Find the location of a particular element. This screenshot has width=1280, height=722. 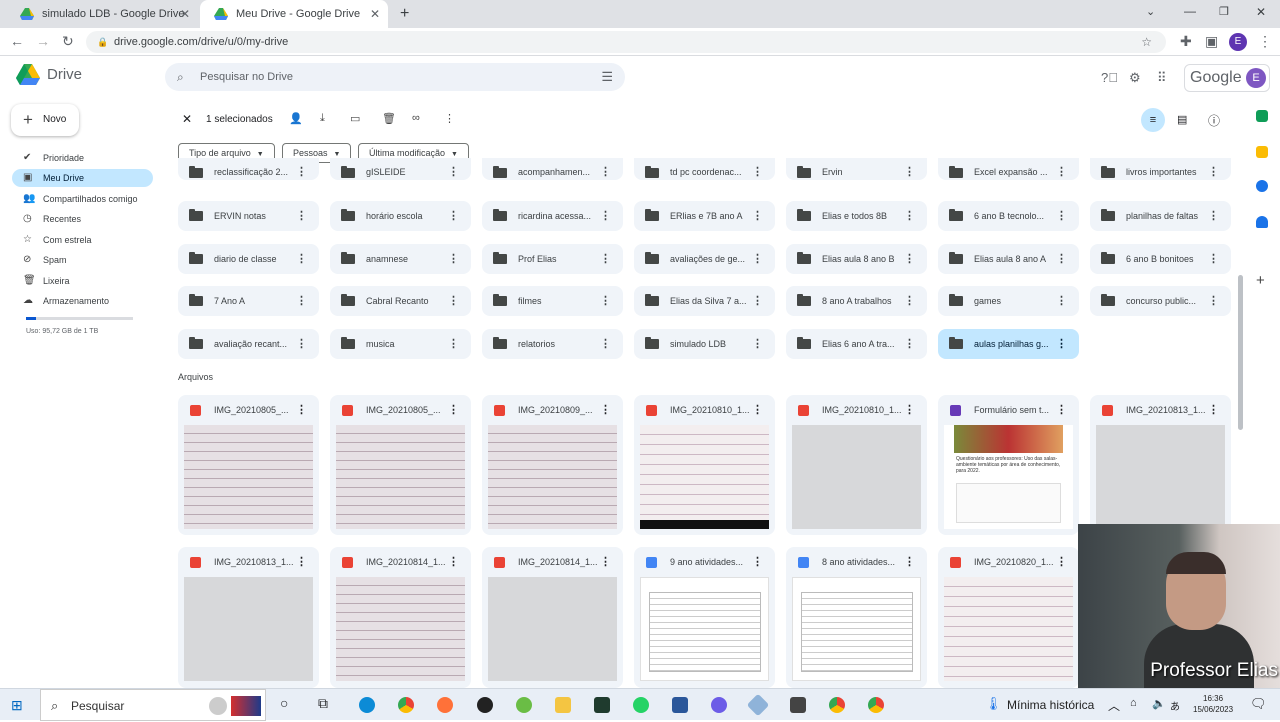

close-tab-icon: ✕ is located at coordinates (375, 14).